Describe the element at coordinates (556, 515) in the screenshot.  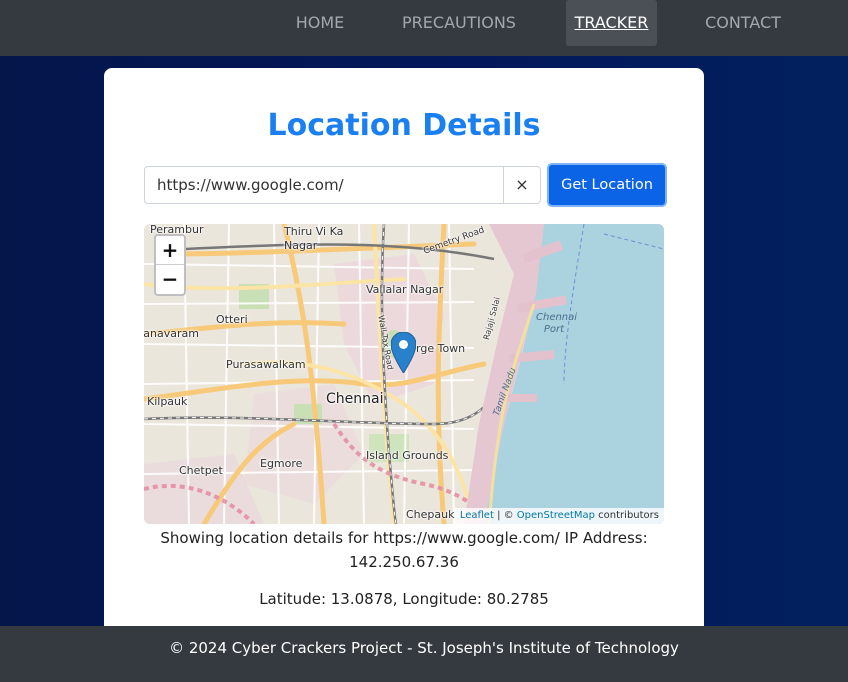
I see `openstreetmap-link: OpenStreetMap` at that location.